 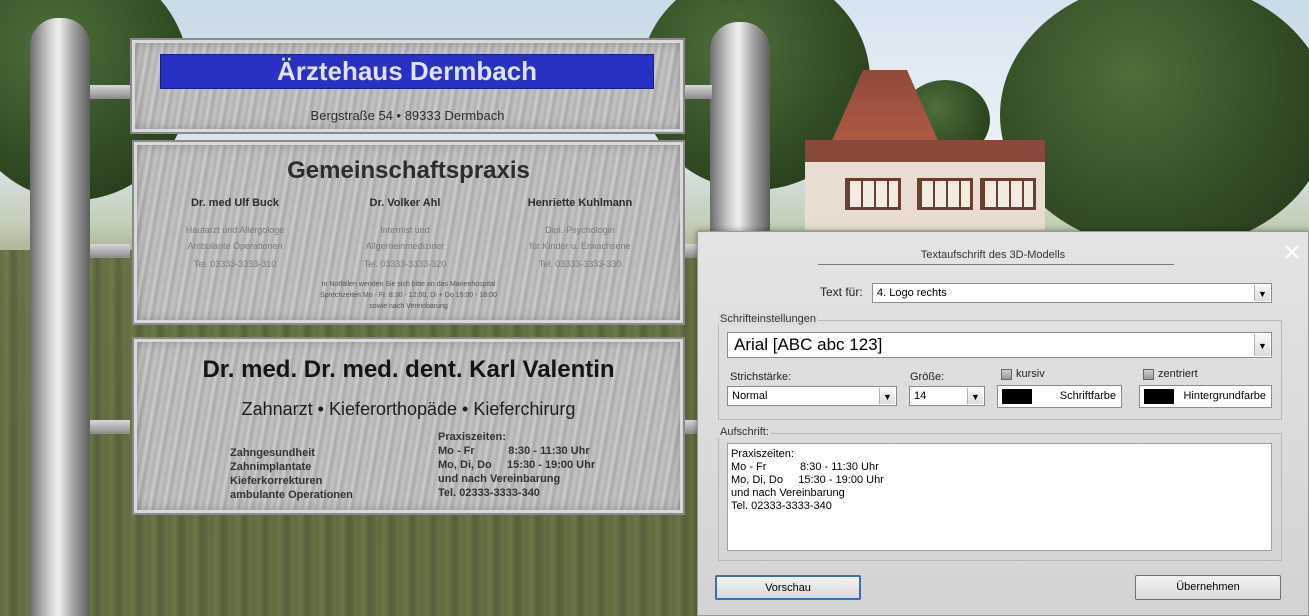 What do you see at coordinates (788, 587) in the screenshot?
I see `preview-button: Vorschau` at bounding box center [788, 587].